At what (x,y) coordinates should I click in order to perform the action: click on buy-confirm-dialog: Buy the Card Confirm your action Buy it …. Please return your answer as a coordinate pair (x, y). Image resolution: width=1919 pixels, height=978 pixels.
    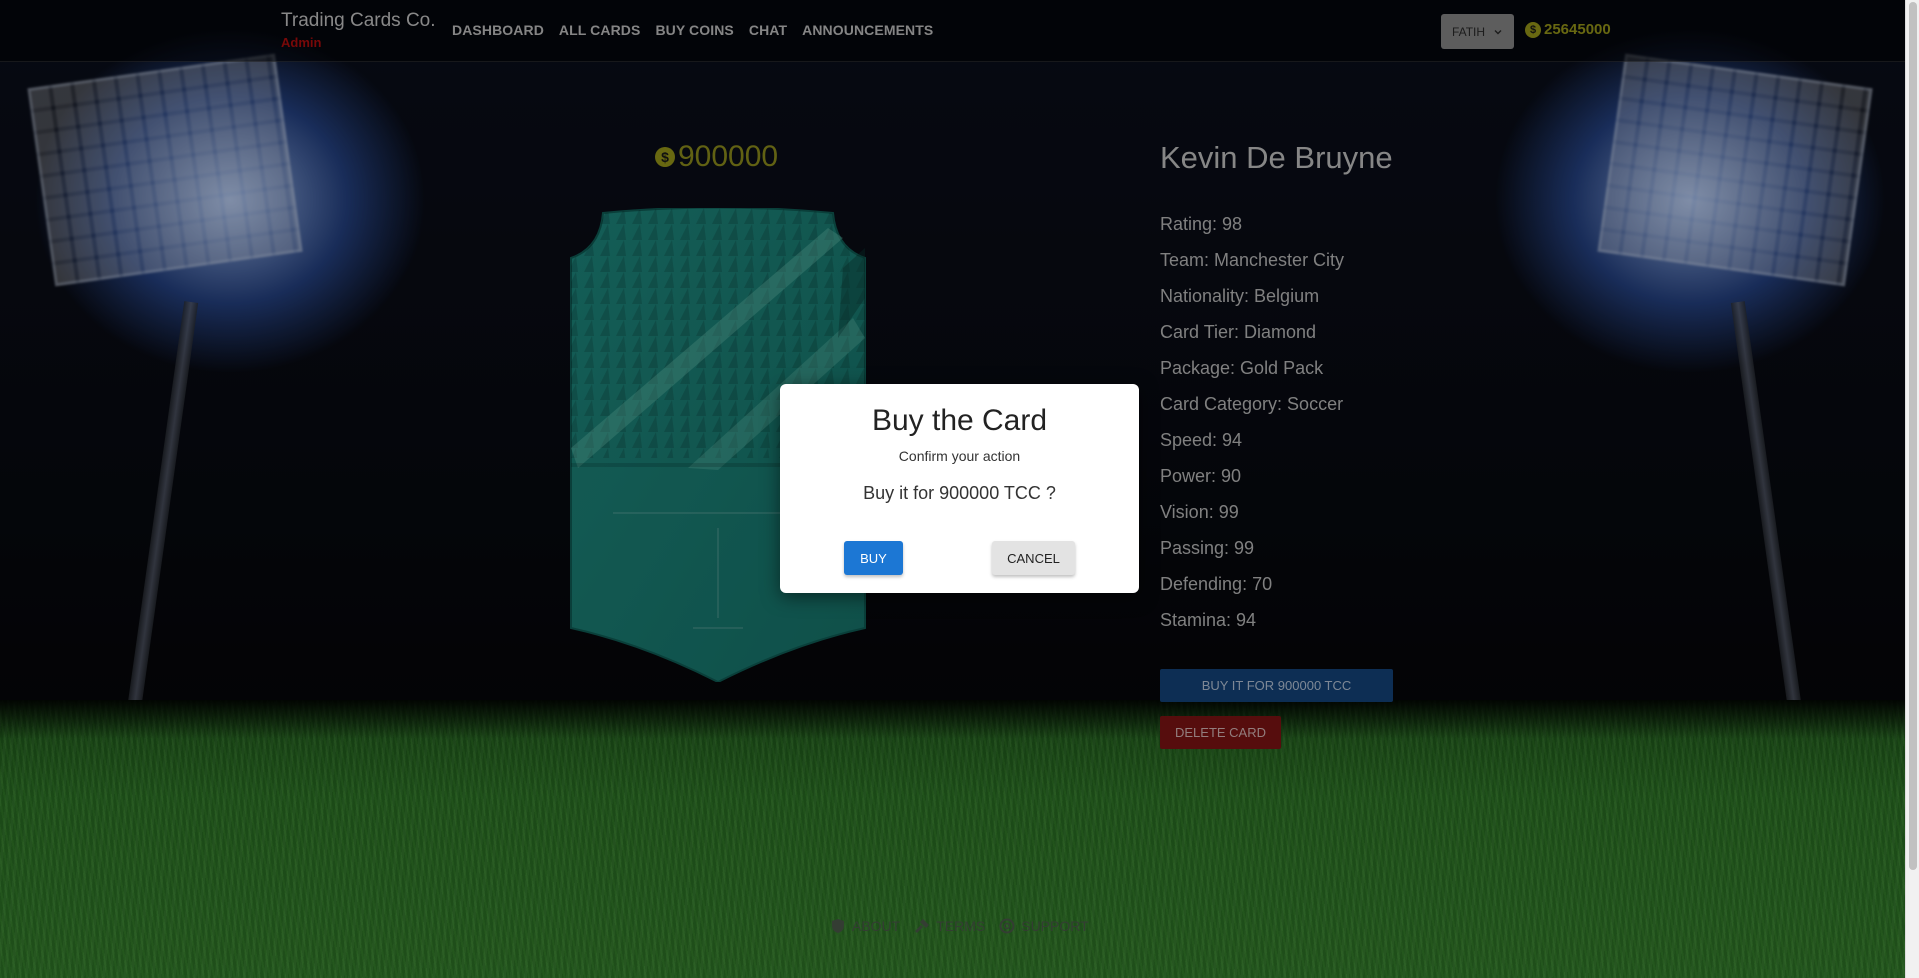
    Looking at the image, I should click on (959, 488).